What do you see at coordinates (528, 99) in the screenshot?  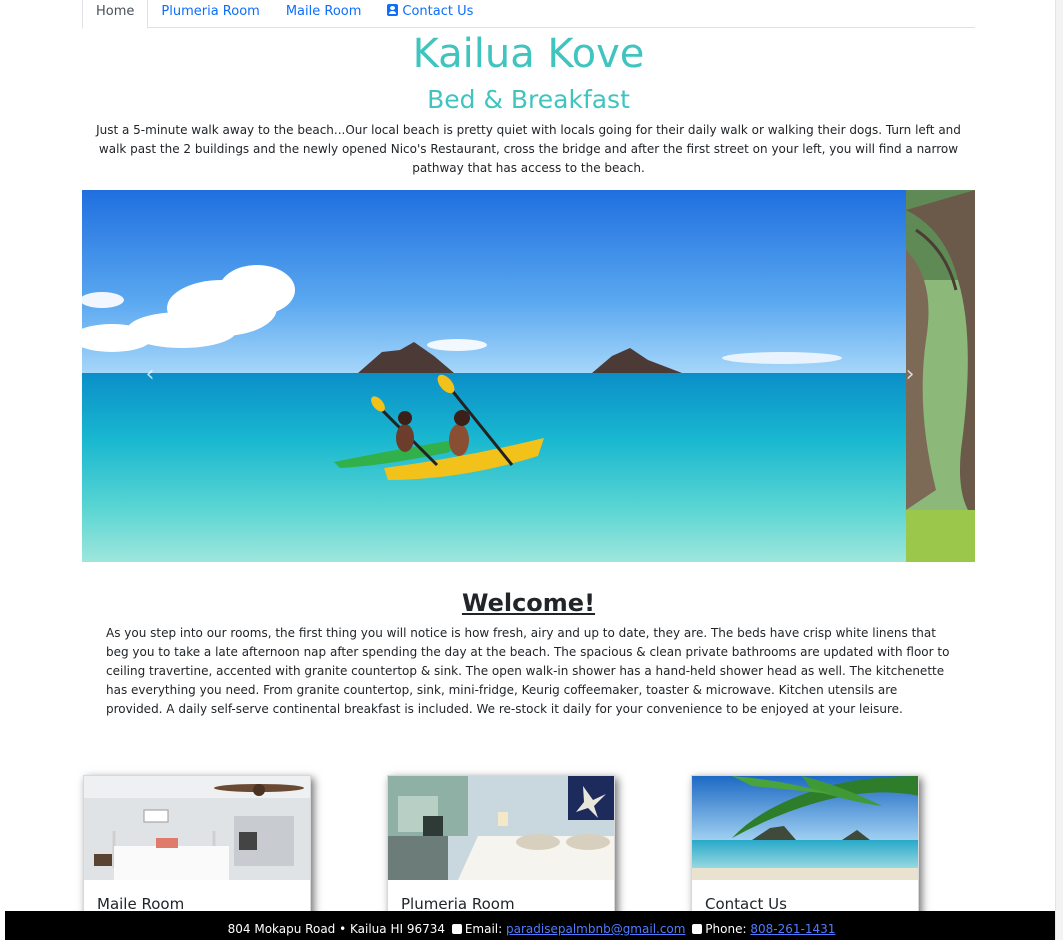 I see `site-subtitle: Bed & Breakfast` at bounding box center [528, 99].